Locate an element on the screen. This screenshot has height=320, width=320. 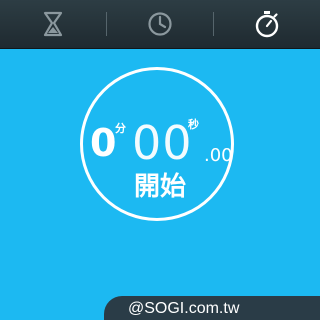
minutes-value: 0 is located at coordinates (103, 143).